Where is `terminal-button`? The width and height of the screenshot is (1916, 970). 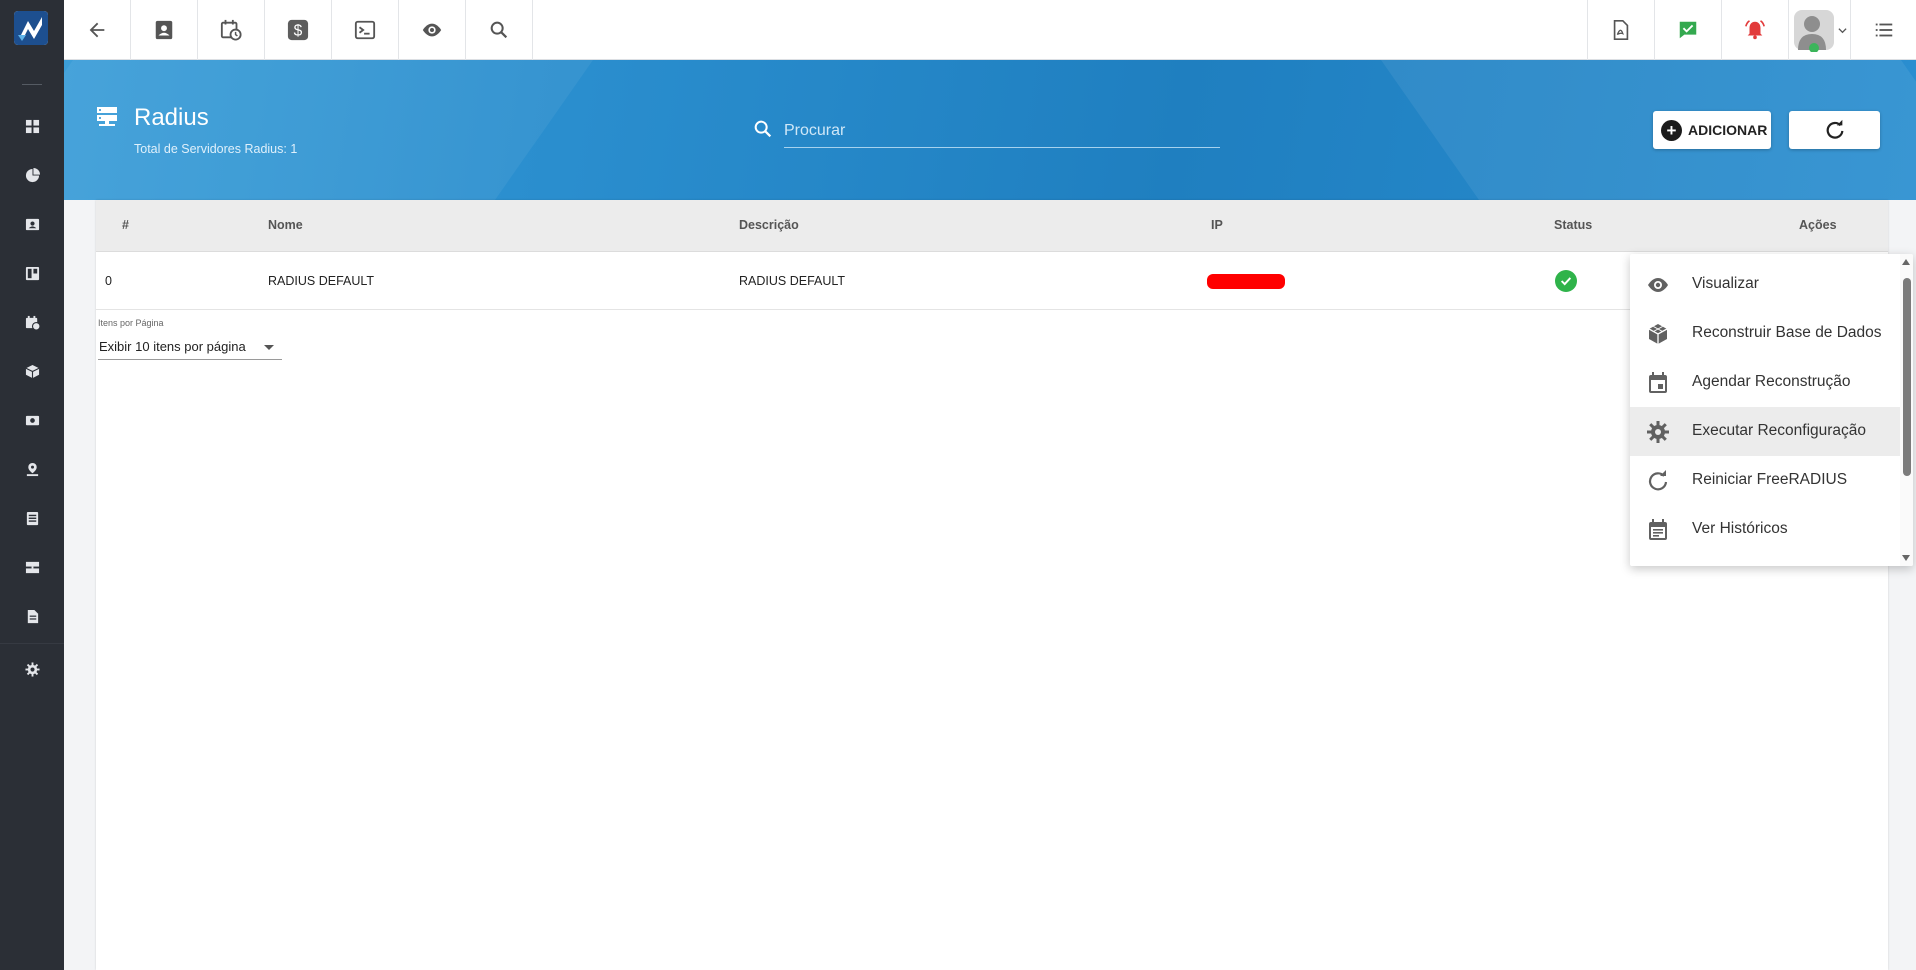
terminal-button is located at coordinates (365, 30).